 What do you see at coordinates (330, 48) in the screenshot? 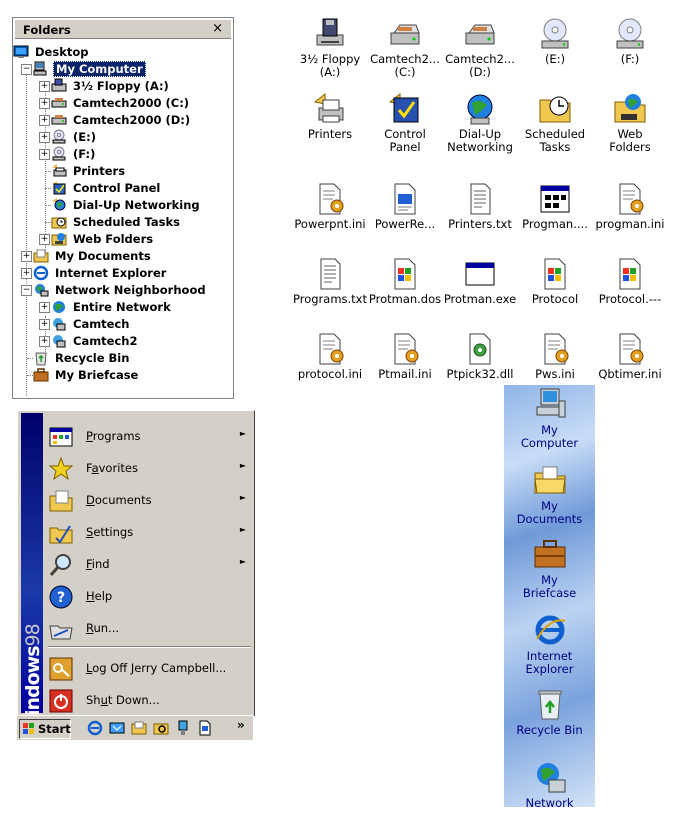
I see `file-icon-item: 3½ Floppy (A:)` at bounding box center [330, 48].